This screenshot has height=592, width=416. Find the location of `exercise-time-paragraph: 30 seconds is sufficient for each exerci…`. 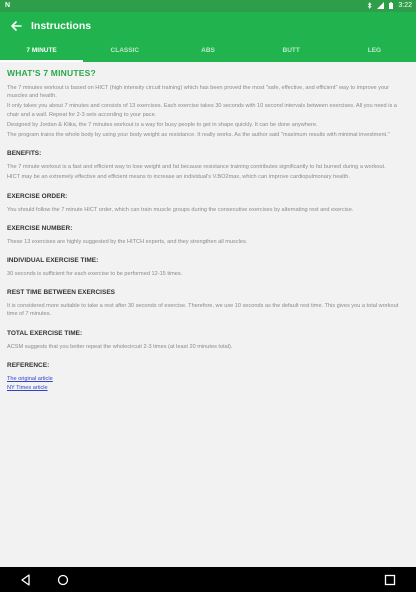

exercise-time-paragraph: 30 seconds is sufficient for each exerci… is located at coordinates (95, 274).